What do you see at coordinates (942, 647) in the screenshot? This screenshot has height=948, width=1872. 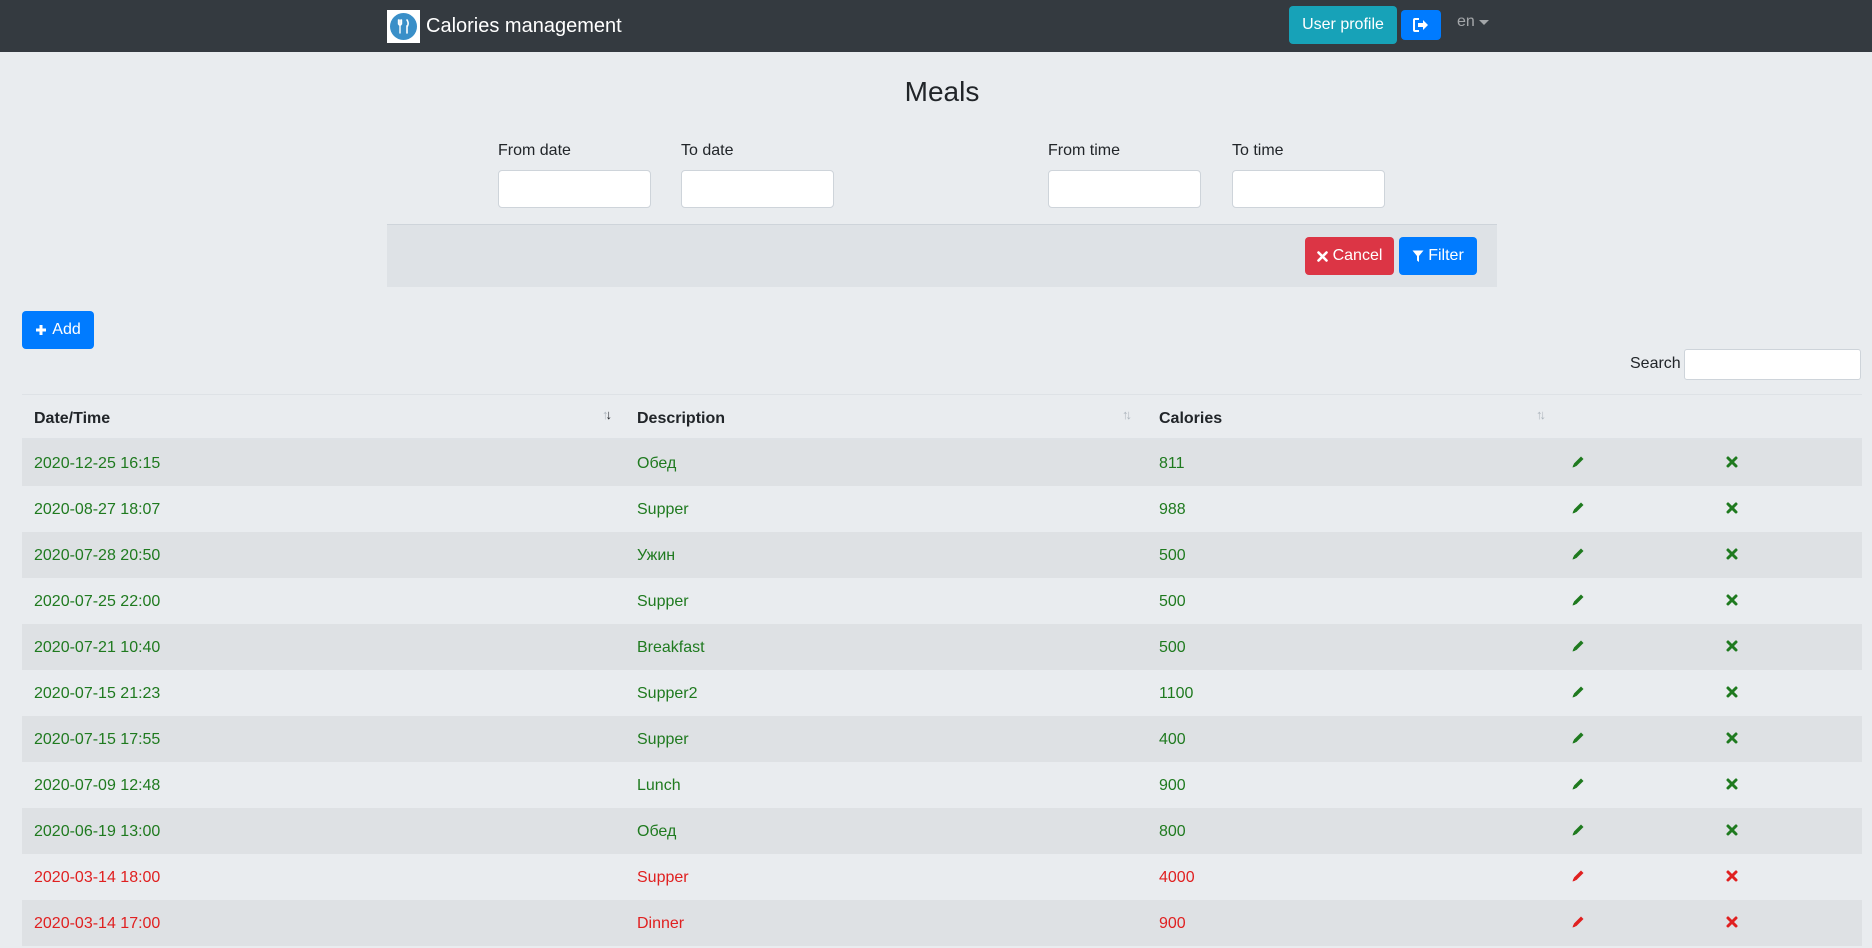 I see `table-row: 2020-07-21 10:40 Breakfast 500` at bounding box center [942, 647].